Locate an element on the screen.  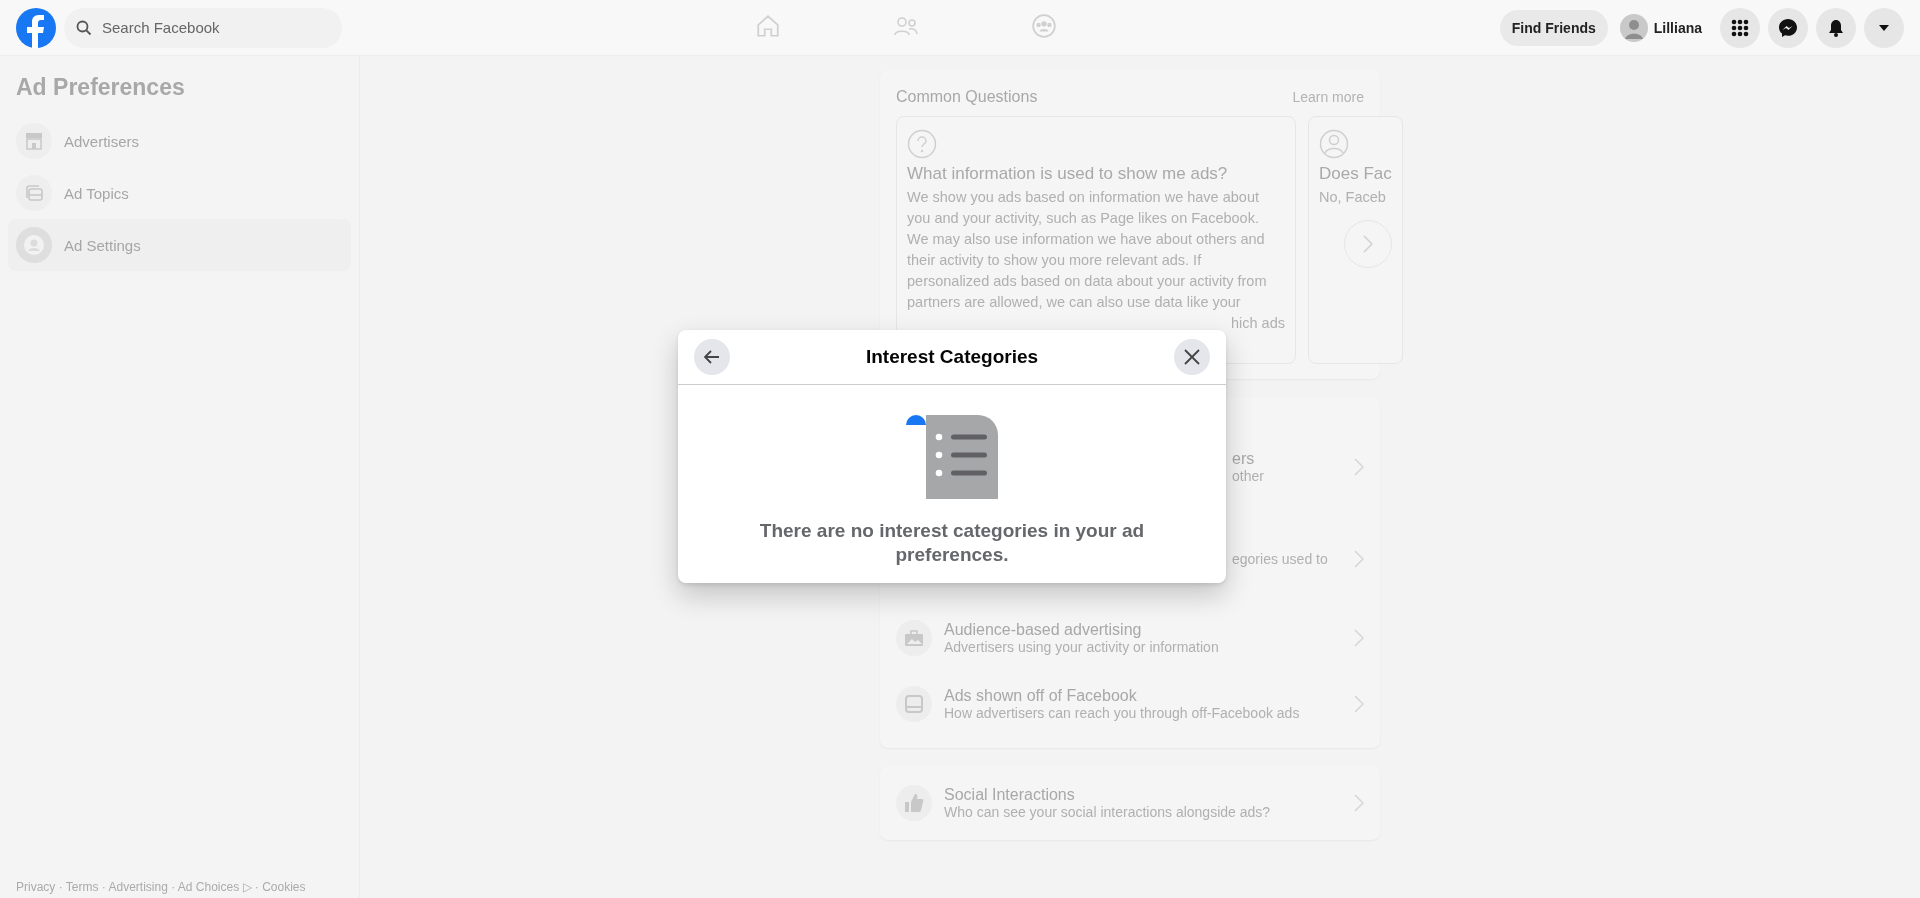
row-subtitle: Advertisers using your activity or information is located at coordinates (1082, 647).